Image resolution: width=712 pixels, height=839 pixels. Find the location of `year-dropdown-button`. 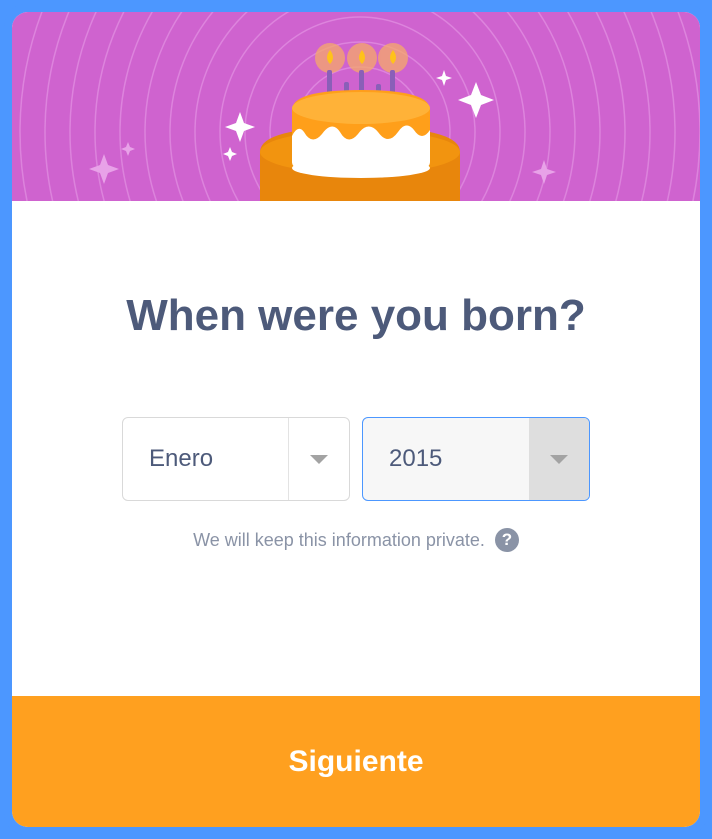

year-dropdown-button is located at coordinates (559, 459).